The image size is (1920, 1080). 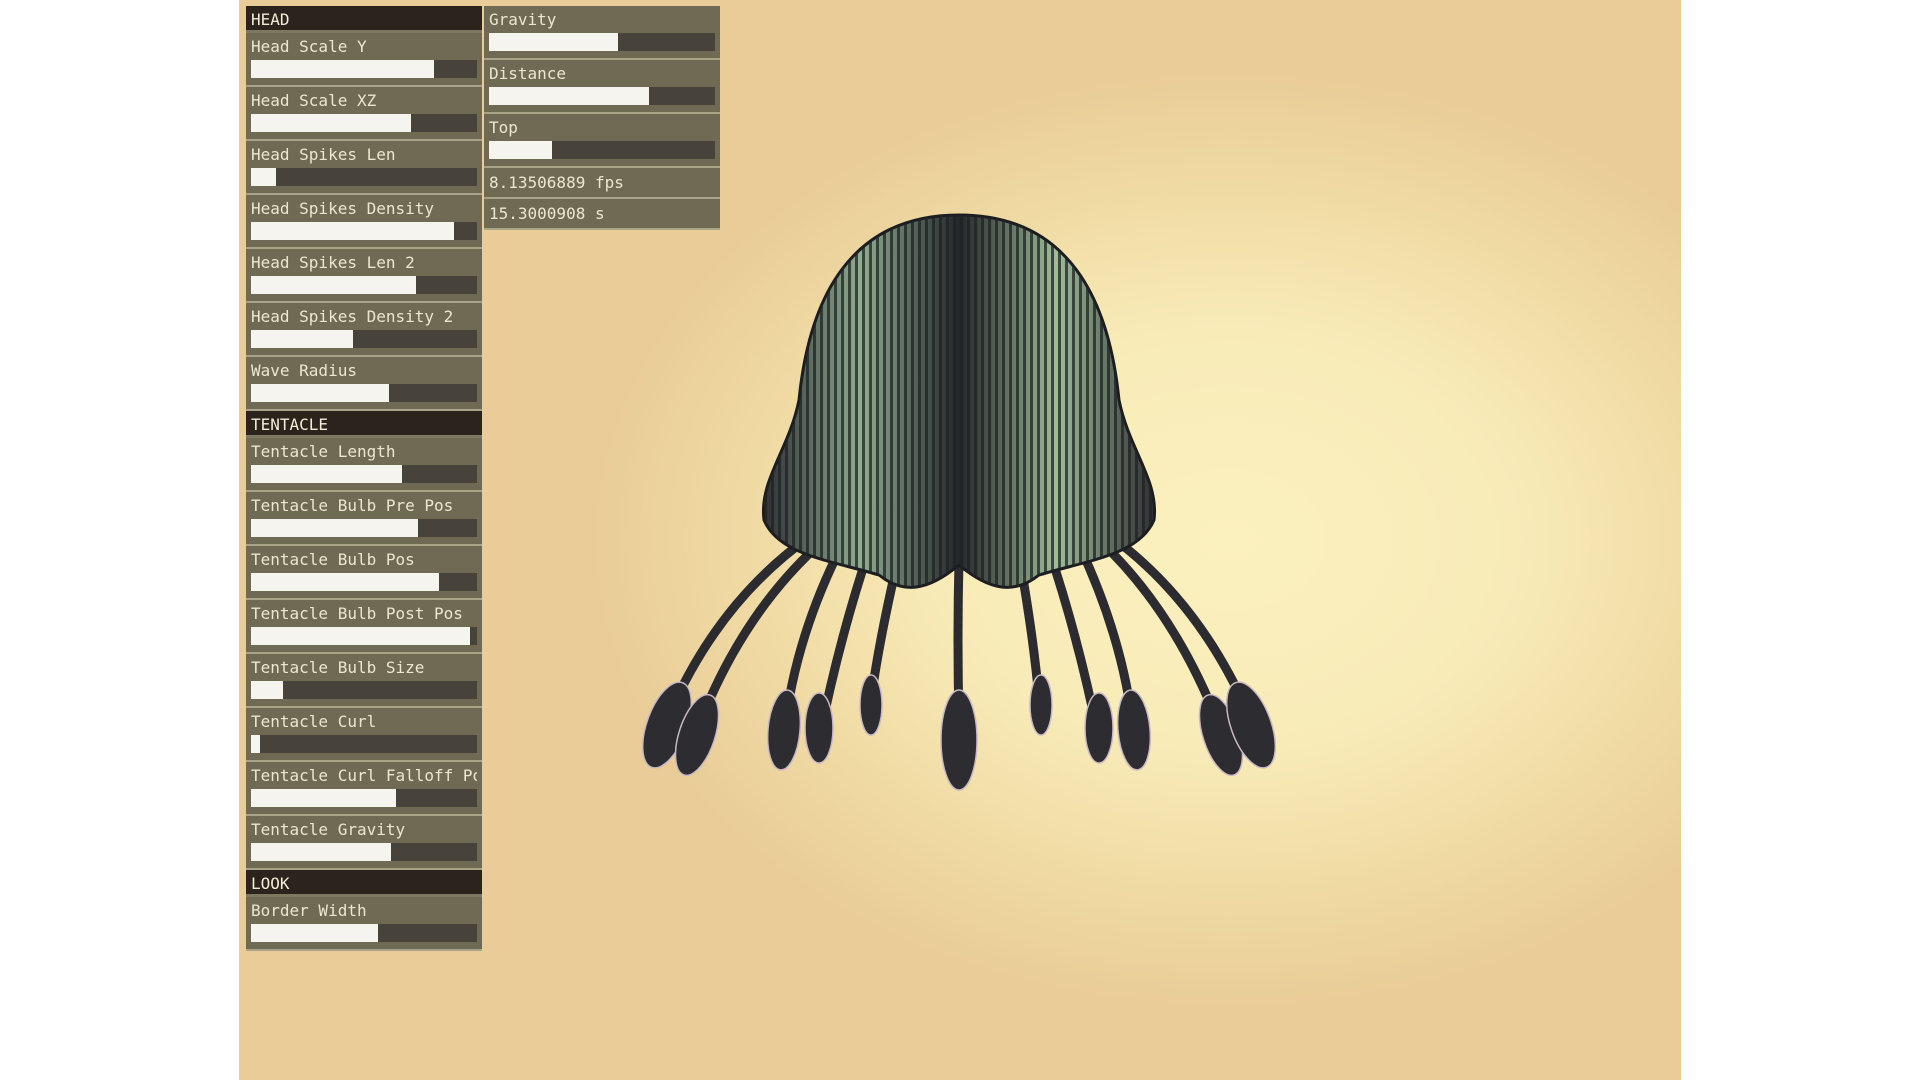 I want to click on slider-label: Head Spikes Density, so click(x=343, y=208).